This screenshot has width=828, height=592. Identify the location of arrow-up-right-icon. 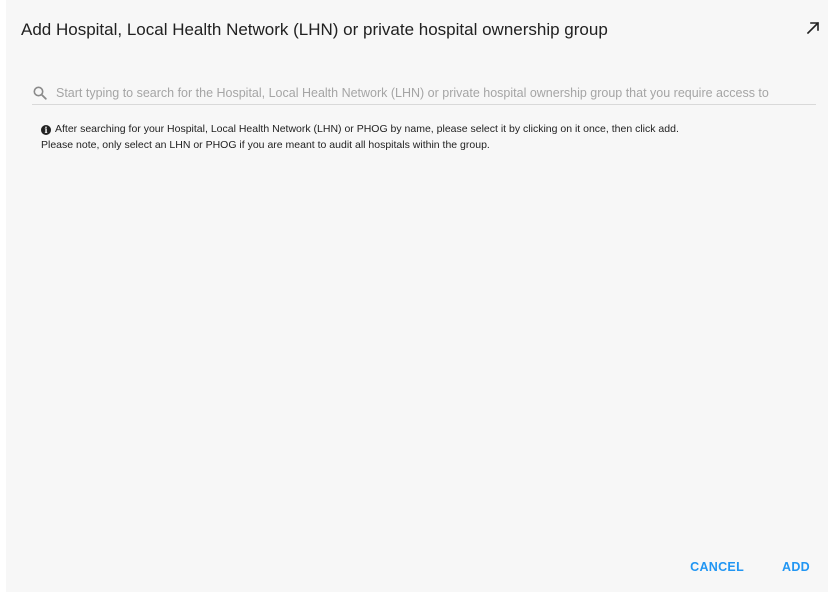
(813, 30).